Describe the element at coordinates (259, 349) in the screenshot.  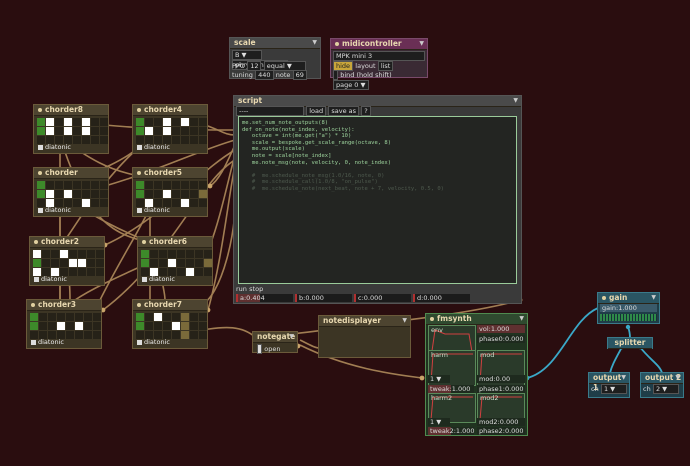
I see `open-checkbox` at that location.